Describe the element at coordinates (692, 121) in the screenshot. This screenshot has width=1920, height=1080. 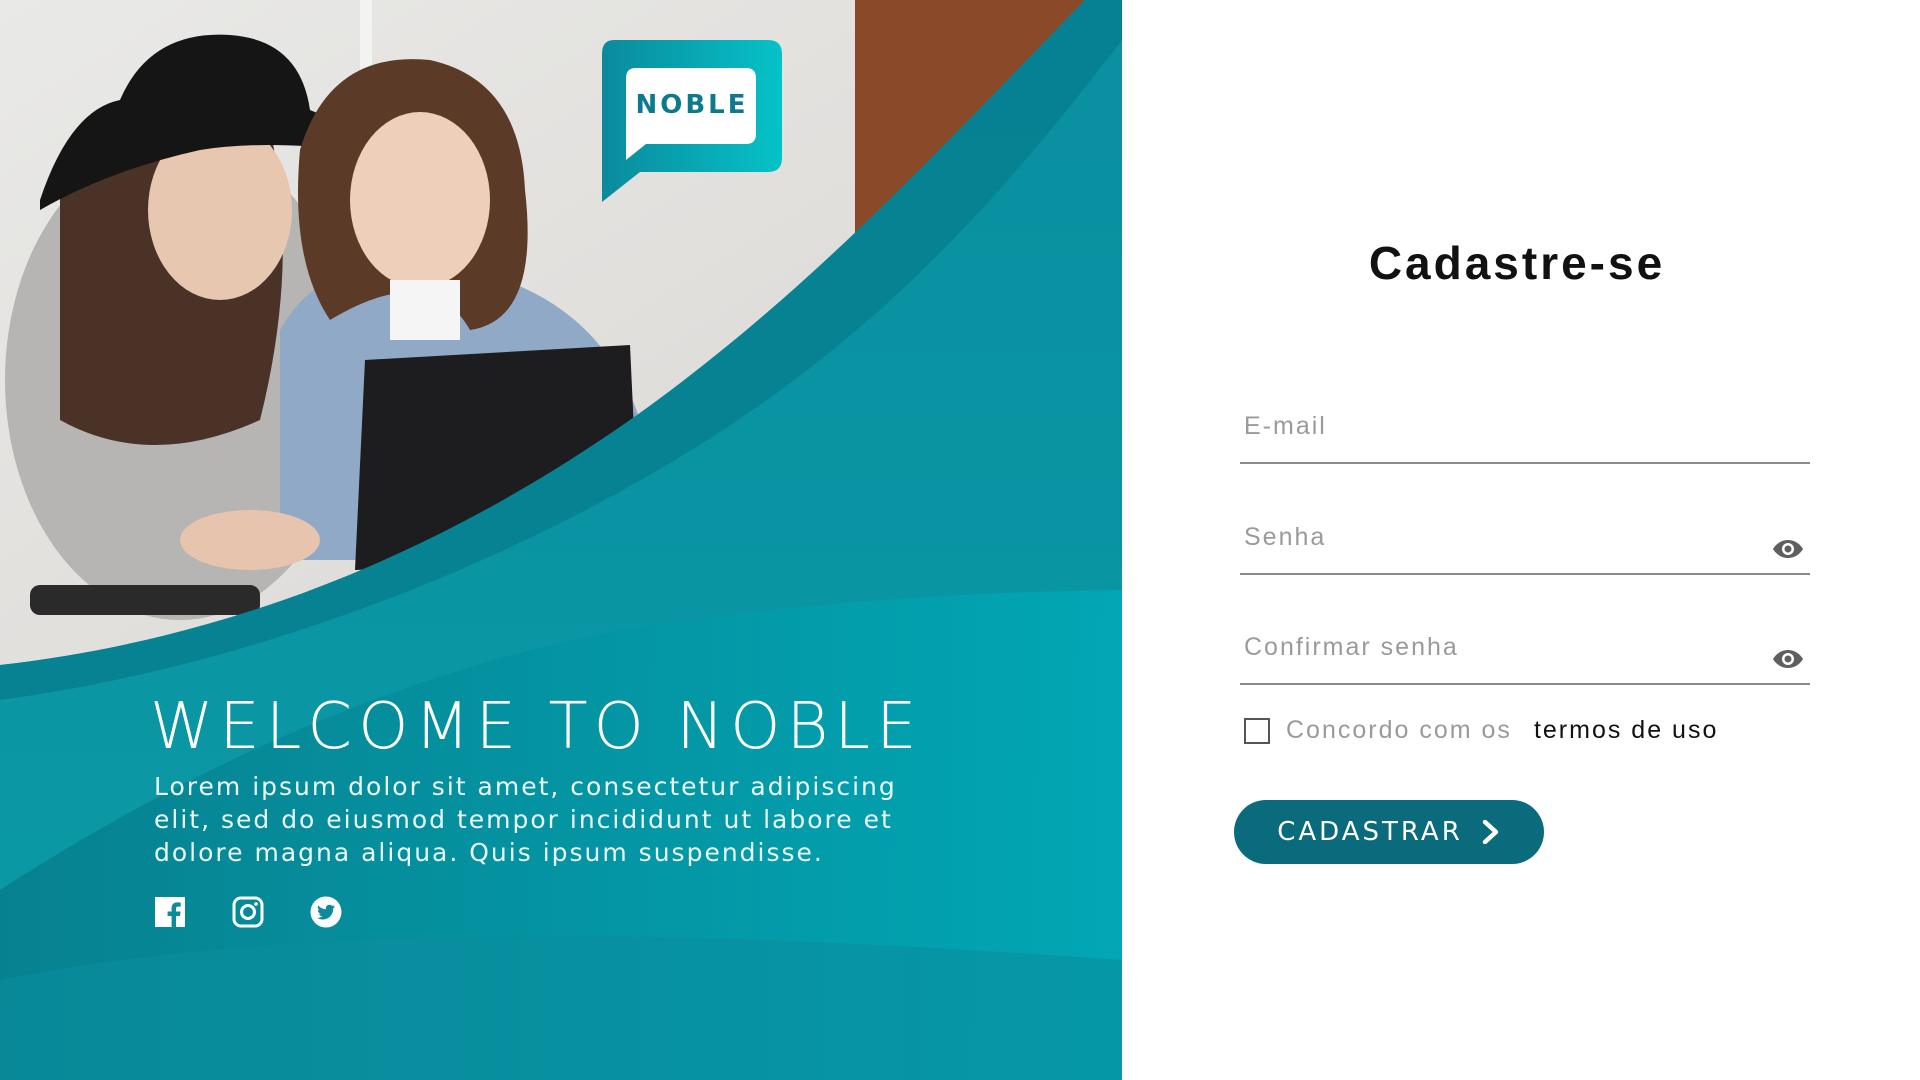
I see `noble-logo` at that location.